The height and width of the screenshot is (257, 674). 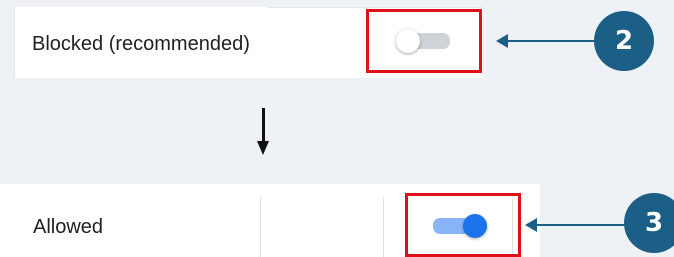 What do you see at coordinates (460, 226) in the screenshot?
I see `allowed-toggle-switch` at bounding box center [460, 226].